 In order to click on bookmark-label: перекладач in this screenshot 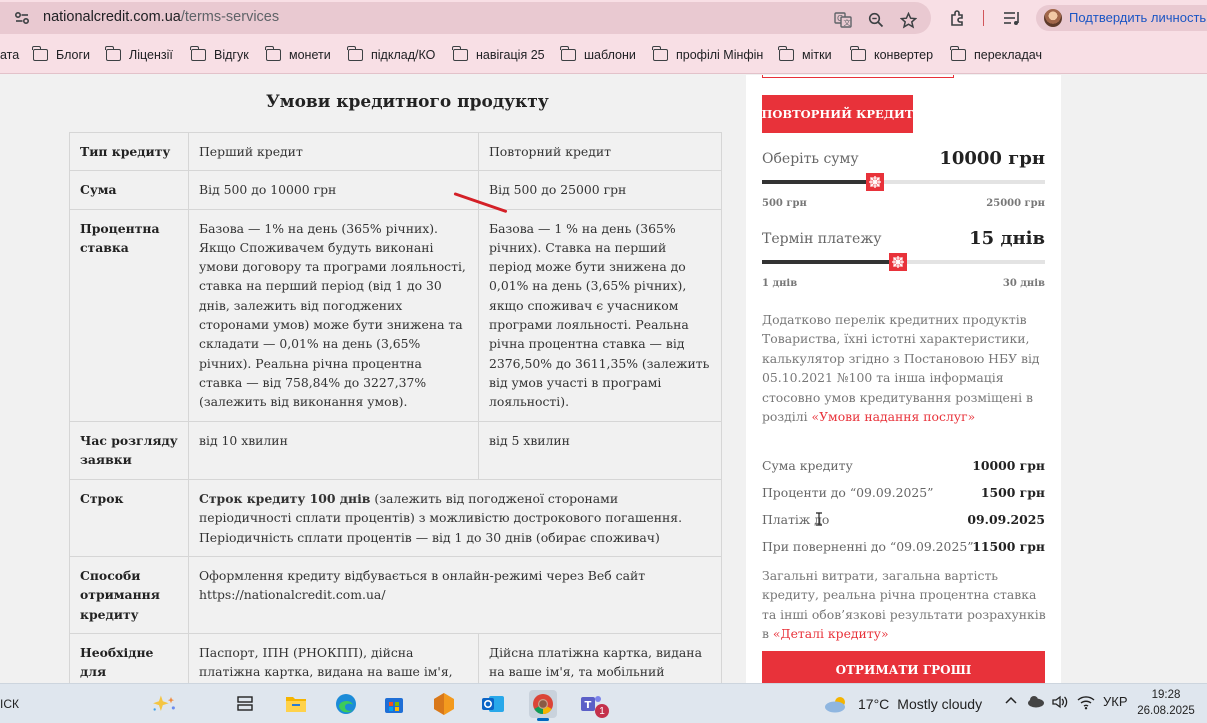, I will do `click(1008, 55)`.